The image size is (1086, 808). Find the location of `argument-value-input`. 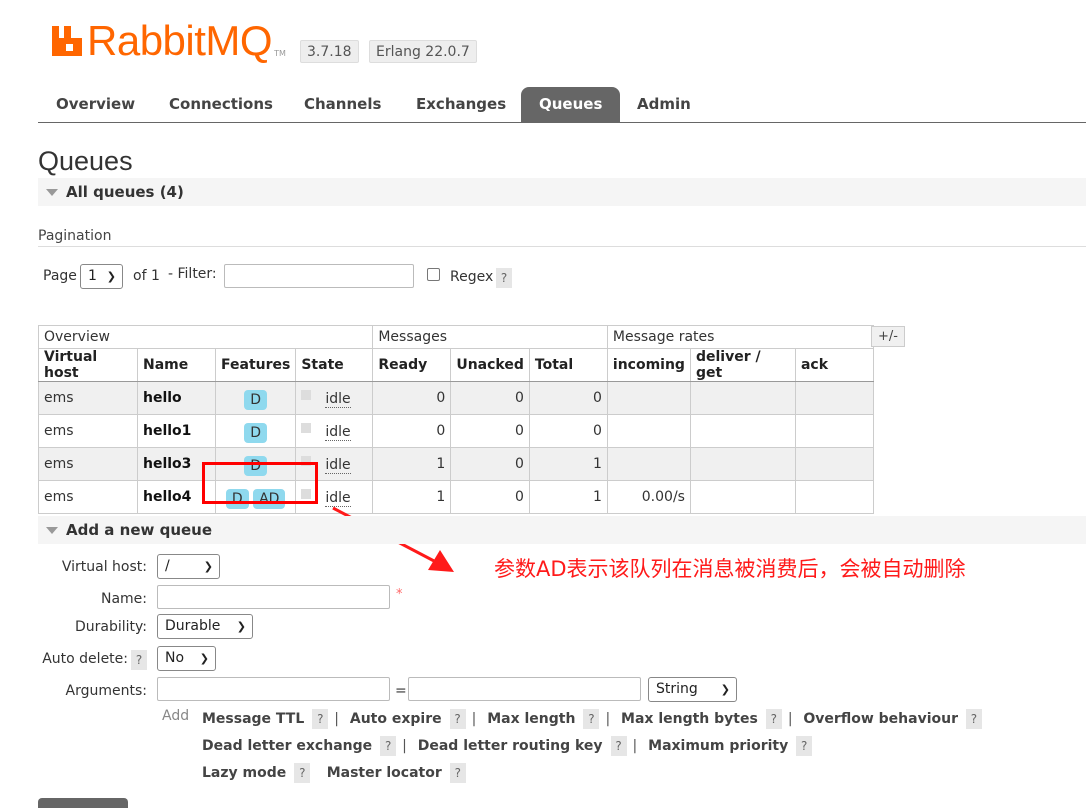

argument-value-input is located at coordinates (524, 689).